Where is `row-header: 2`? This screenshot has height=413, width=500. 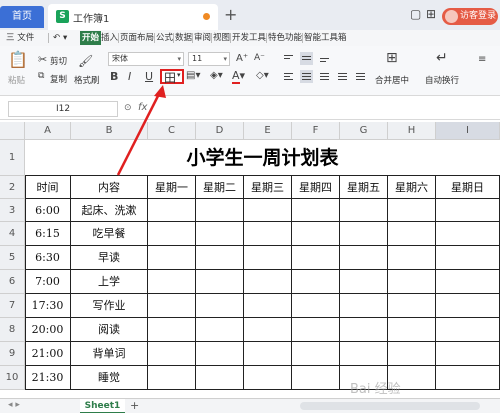
row-header: 2 is located at coordinates (12, 187).